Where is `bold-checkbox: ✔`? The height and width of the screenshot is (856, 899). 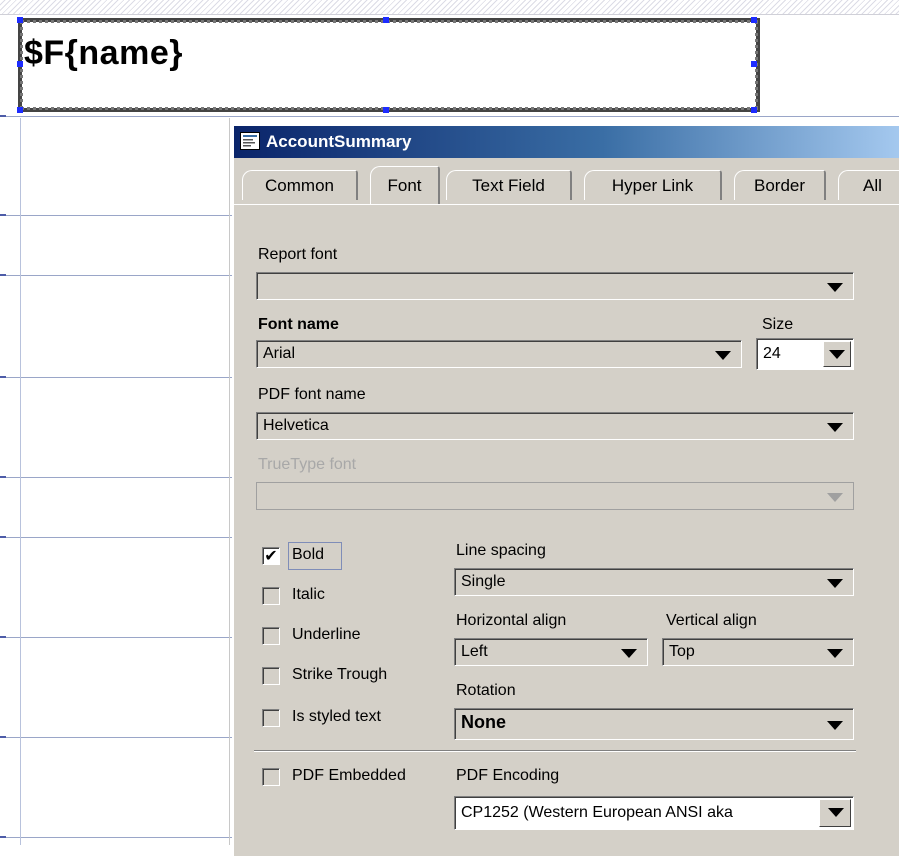 bold-checkbox: ✔ is located at coordinates (271, 556).